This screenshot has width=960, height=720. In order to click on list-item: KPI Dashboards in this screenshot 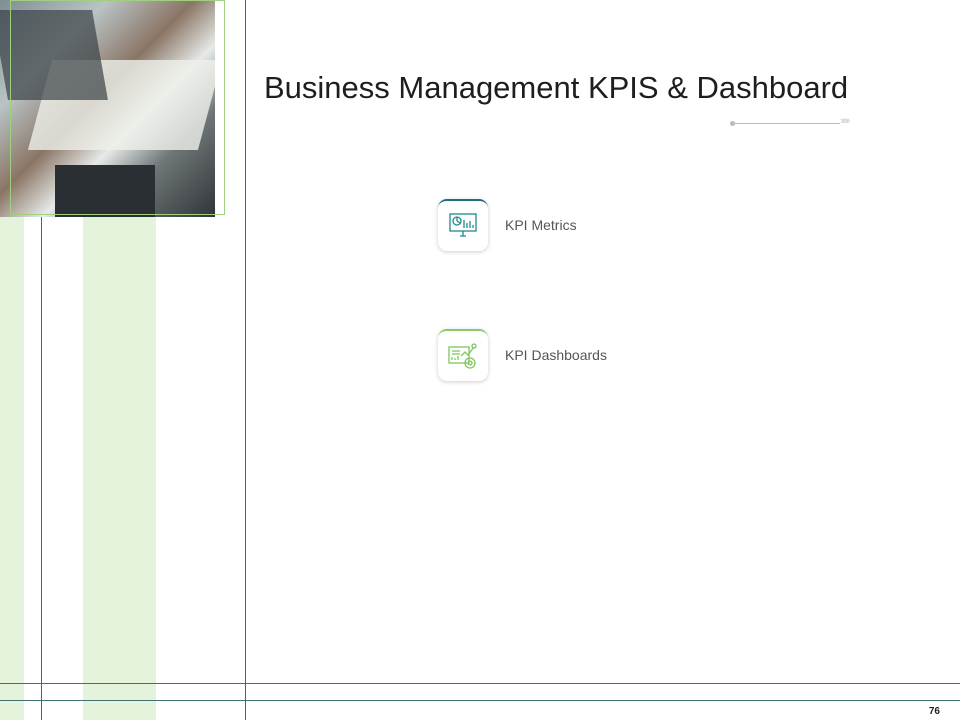, I will do `click(522, 355)`.